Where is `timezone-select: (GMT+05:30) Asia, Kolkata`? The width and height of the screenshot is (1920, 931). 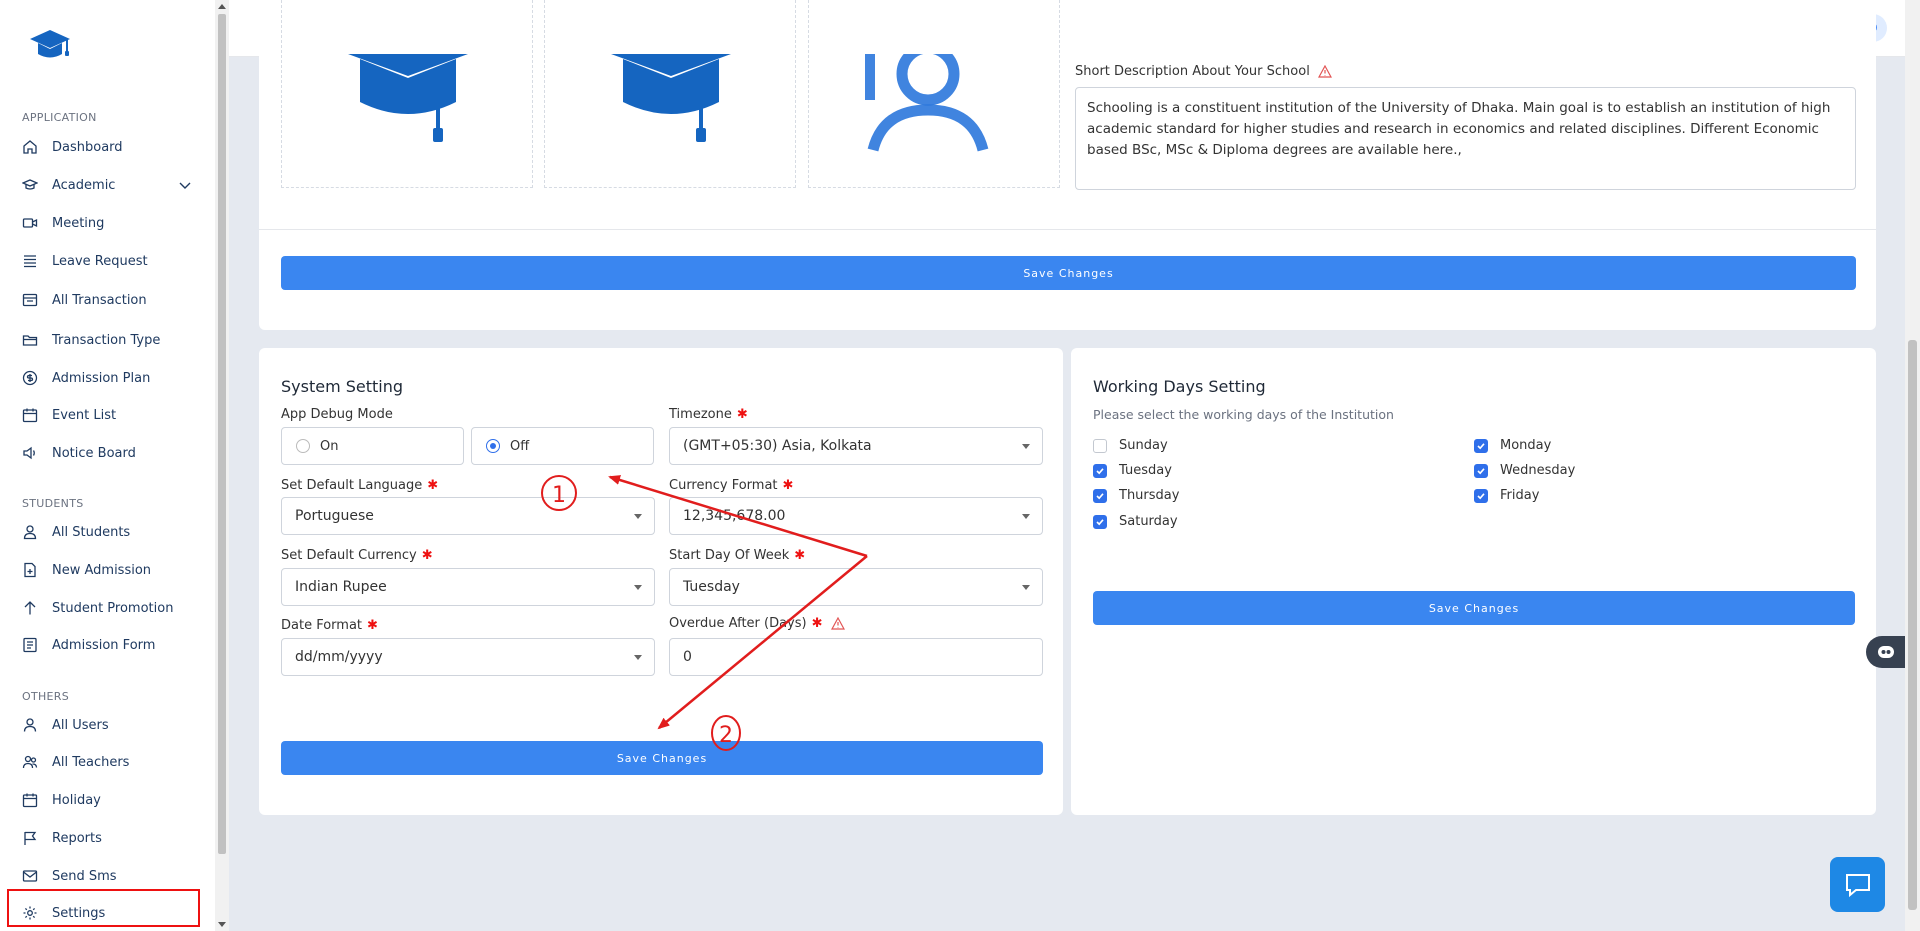 timezone-select: (GMT+05:30) Asia, Kolkata is located at coordinates (856, 446).